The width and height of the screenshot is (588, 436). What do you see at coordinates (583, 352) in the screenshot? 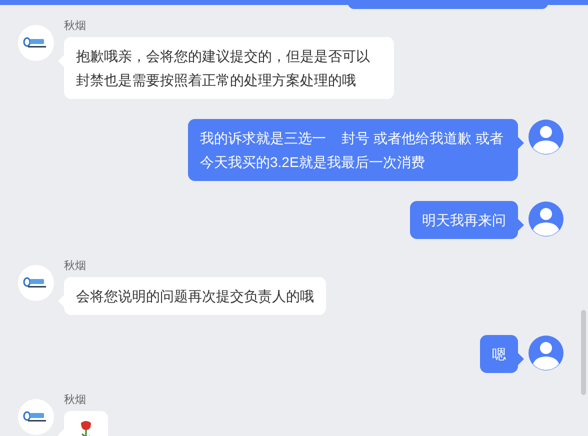
I see `scrollbar-thumb` at bounding box center [583, 352].